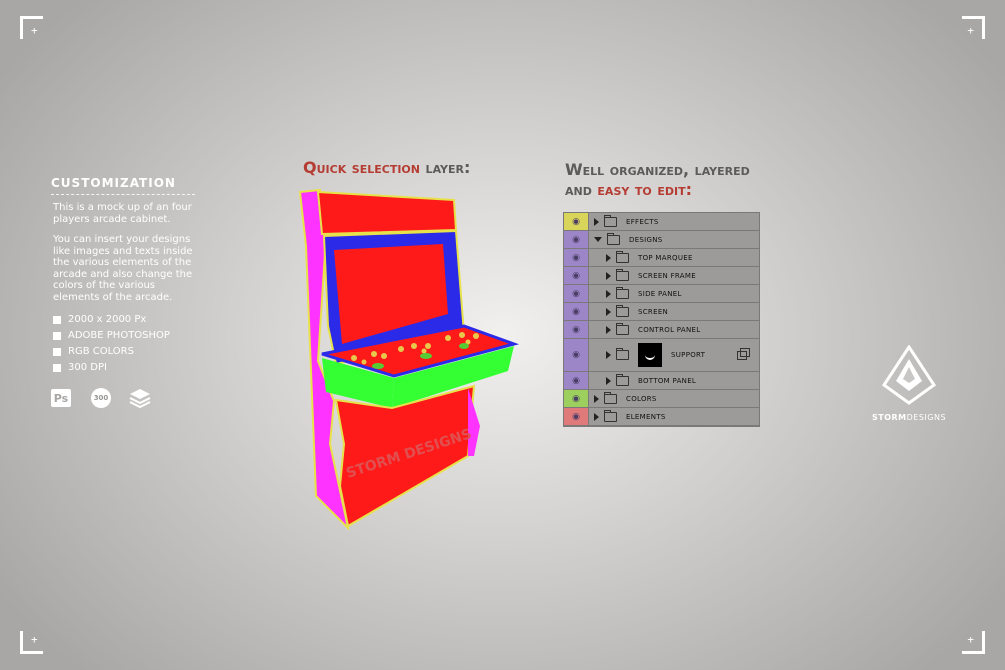 The width and height of the screenshot is (1005, 670). I want to click on layer-label: EFFECTS, so click(642, 221).